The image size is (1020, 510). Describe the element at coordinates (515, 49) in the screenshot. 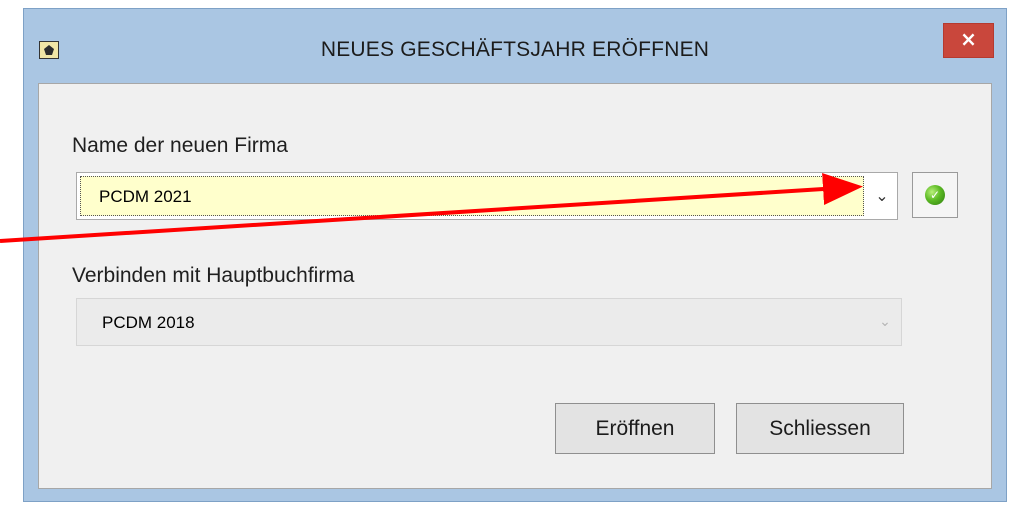

I see `window-title: NEUES GESCHÄFTSJAHR ERÖFFNEN` at that location.